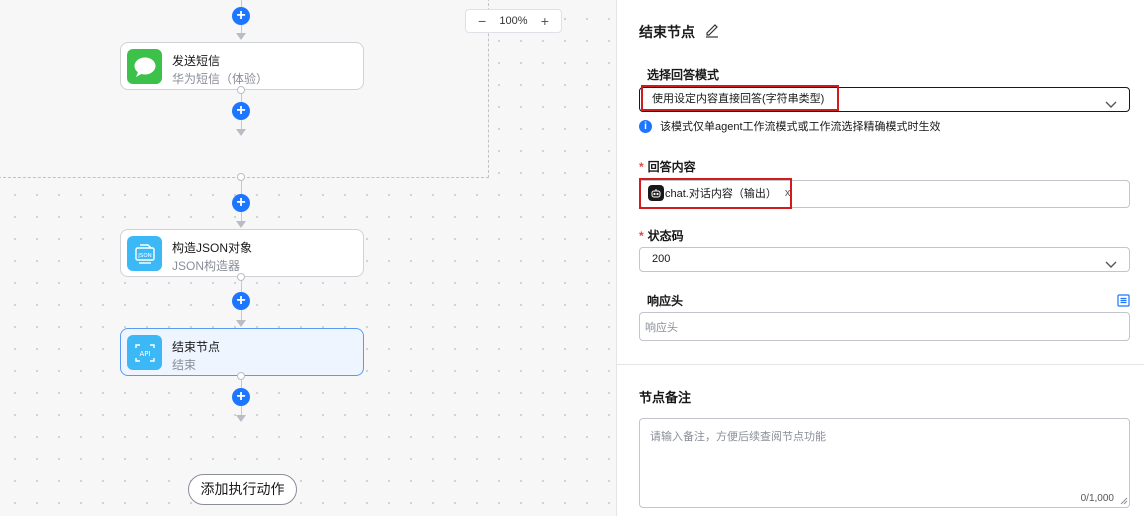 This screenshot has width=1144, height=516. What do you see at coordinates (645, 126) in the screenshot?
I see `info-icon: i` at bounding box center [645, 126].